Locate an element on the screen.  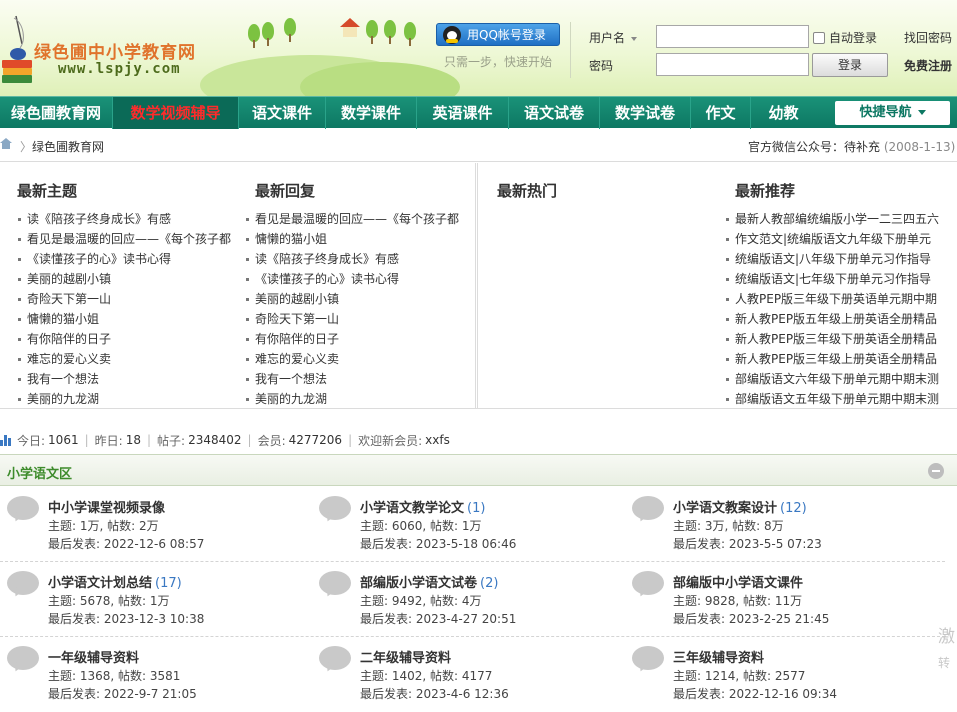
logo-books-icon is located at coordinates (17, 50).